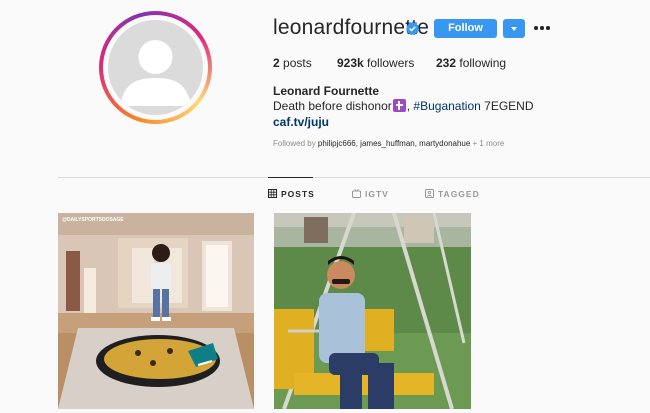 This screenshot has width=650, height=413. Describe the element at coordinates (487, 143) in the screenshot. I see `followed-by-more: + 1 more` at that location.